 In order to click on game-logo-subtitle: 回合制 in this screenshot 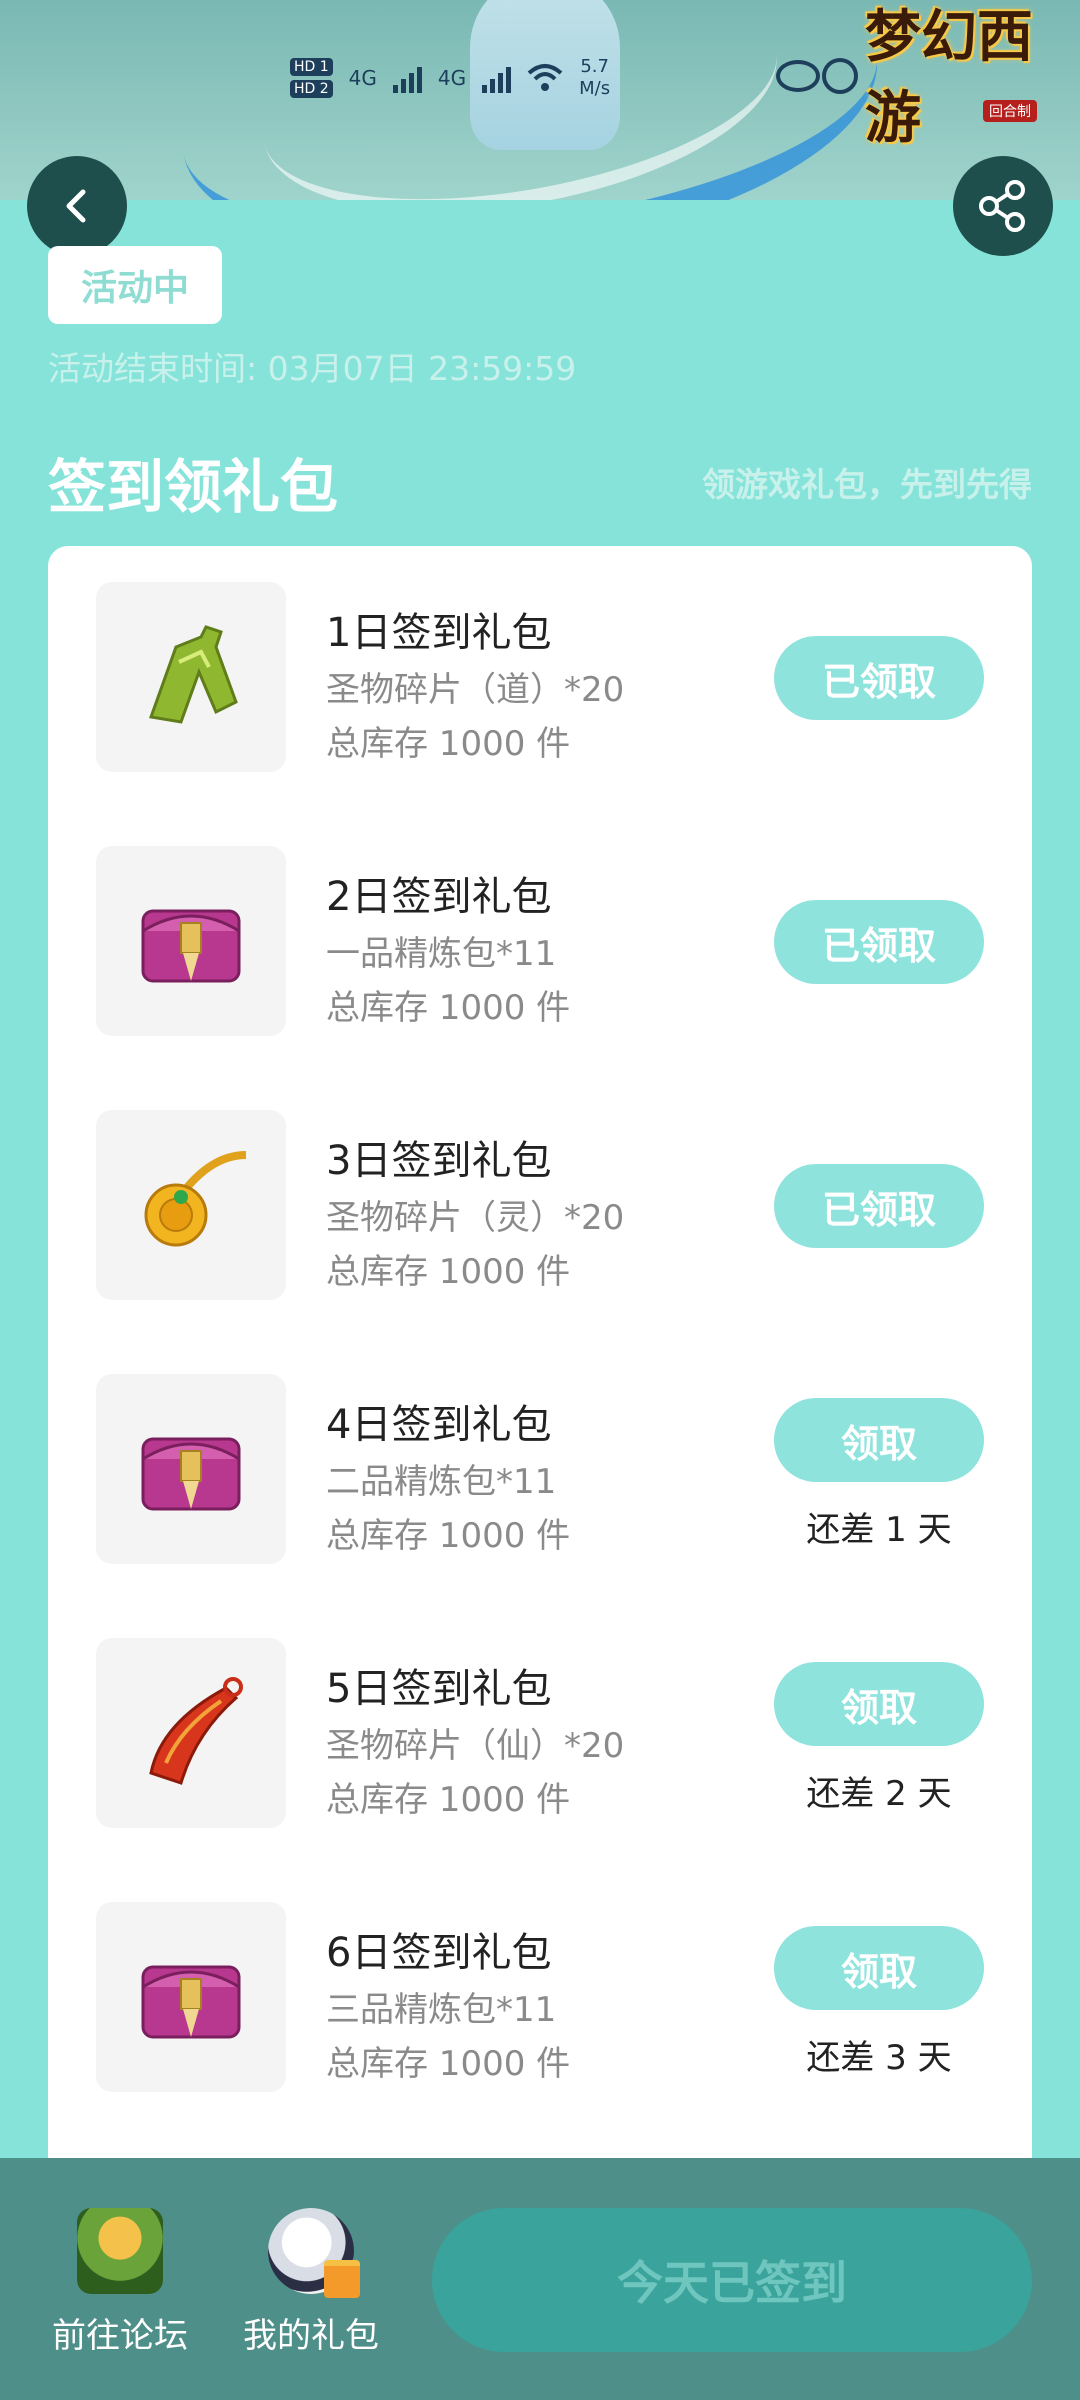, I will do `click(1010, 111)`.